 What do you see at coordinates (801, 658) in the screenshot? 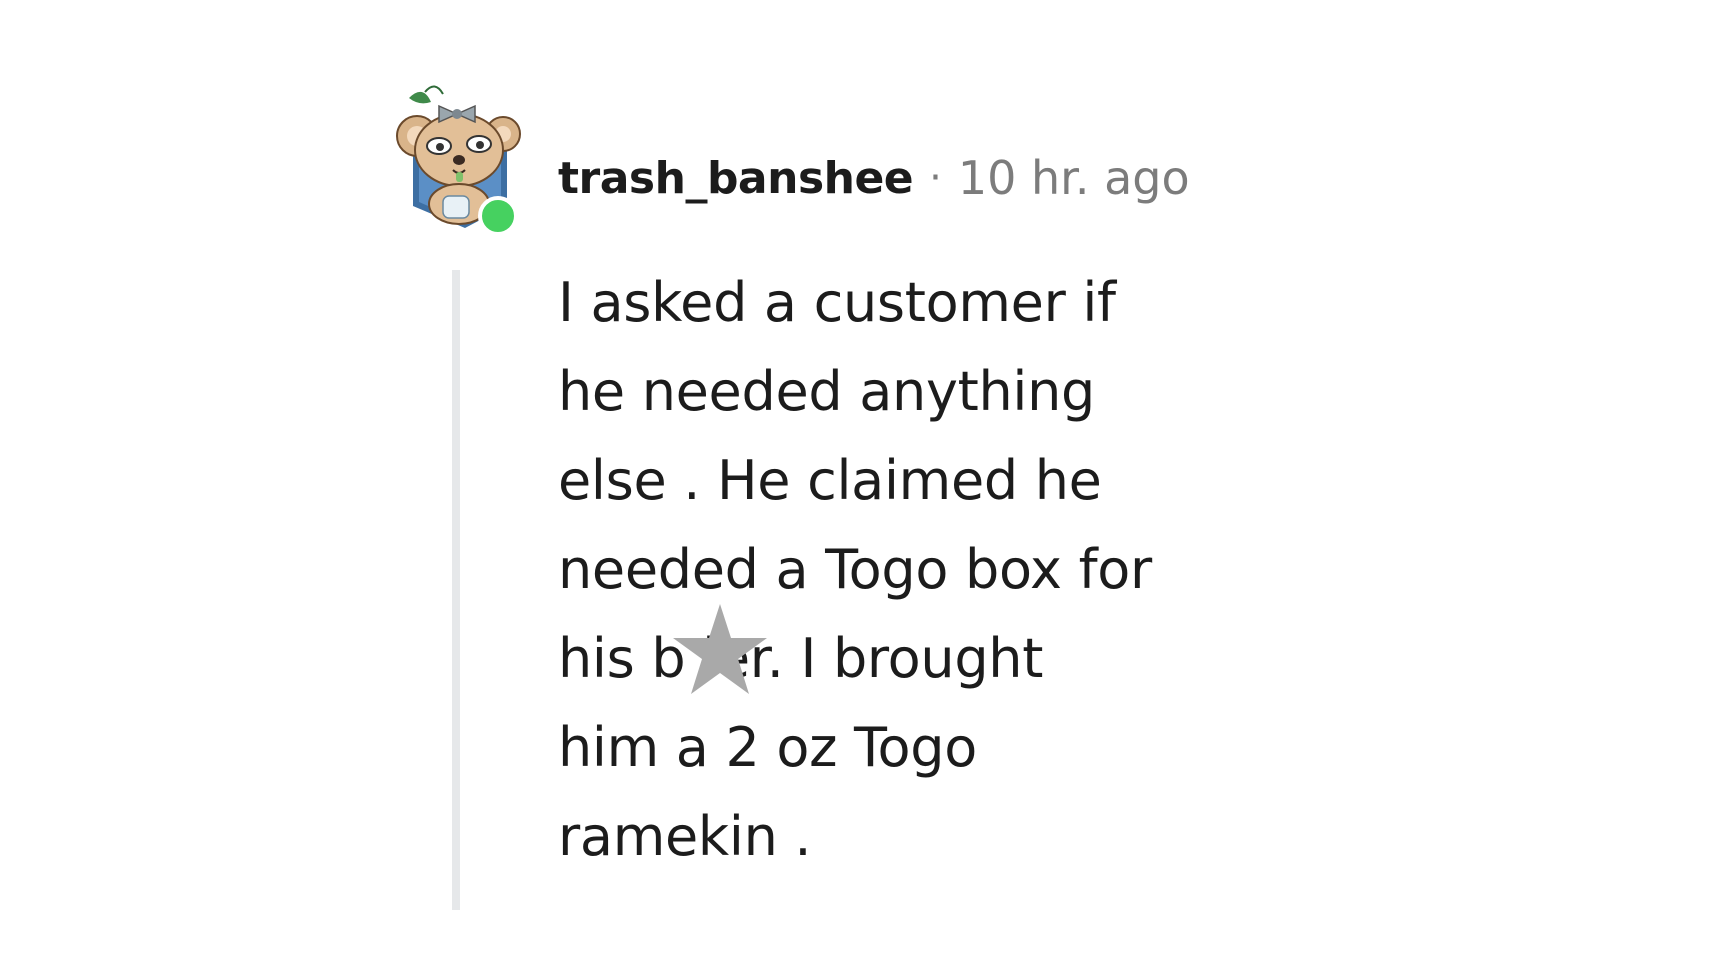
I see `comment-text-line: his b ier. I brought` at bounding box center [801, 658].